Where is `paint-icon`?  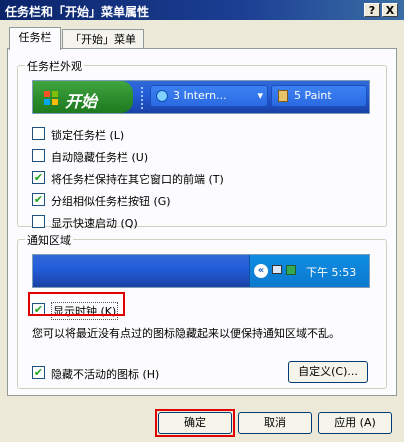
paint-icon is located at coordinates (283, 96).